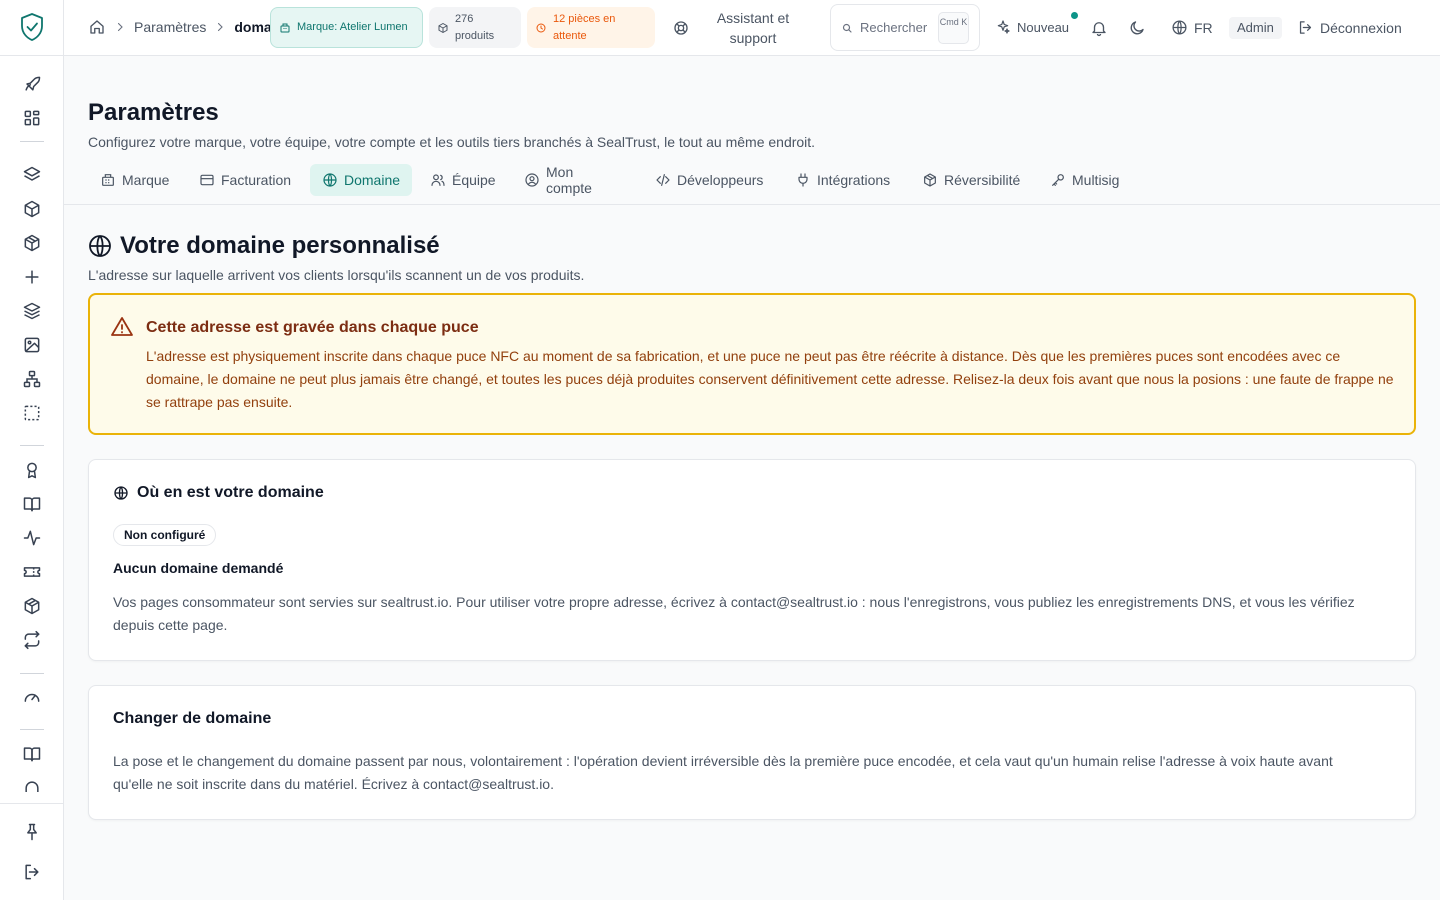  What do you see at coordinates (170, 27) in the screenshot?
I see `breadcrumb-parent: Paramètres` at bounding box center [170, 27].